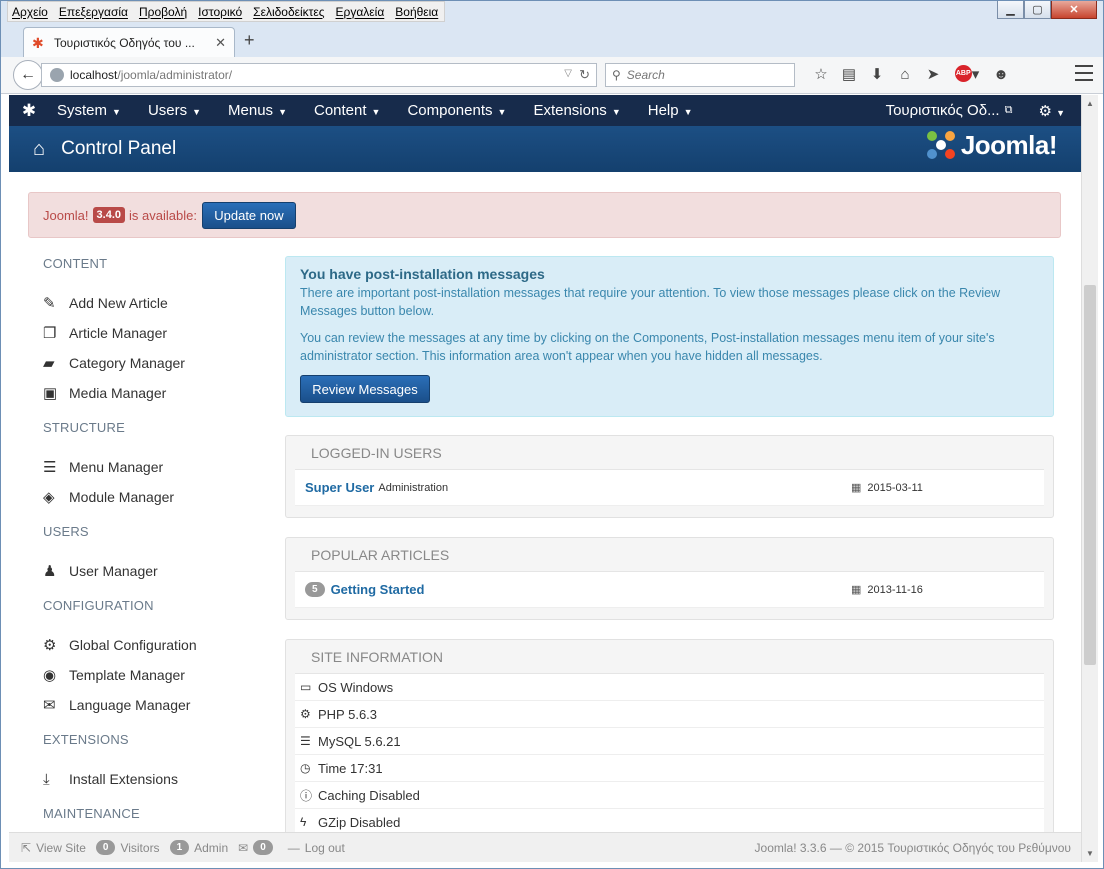 The height and width of the screenshot is (869, 1104). I want to click on new-tab-button: +, so click(249, 40).